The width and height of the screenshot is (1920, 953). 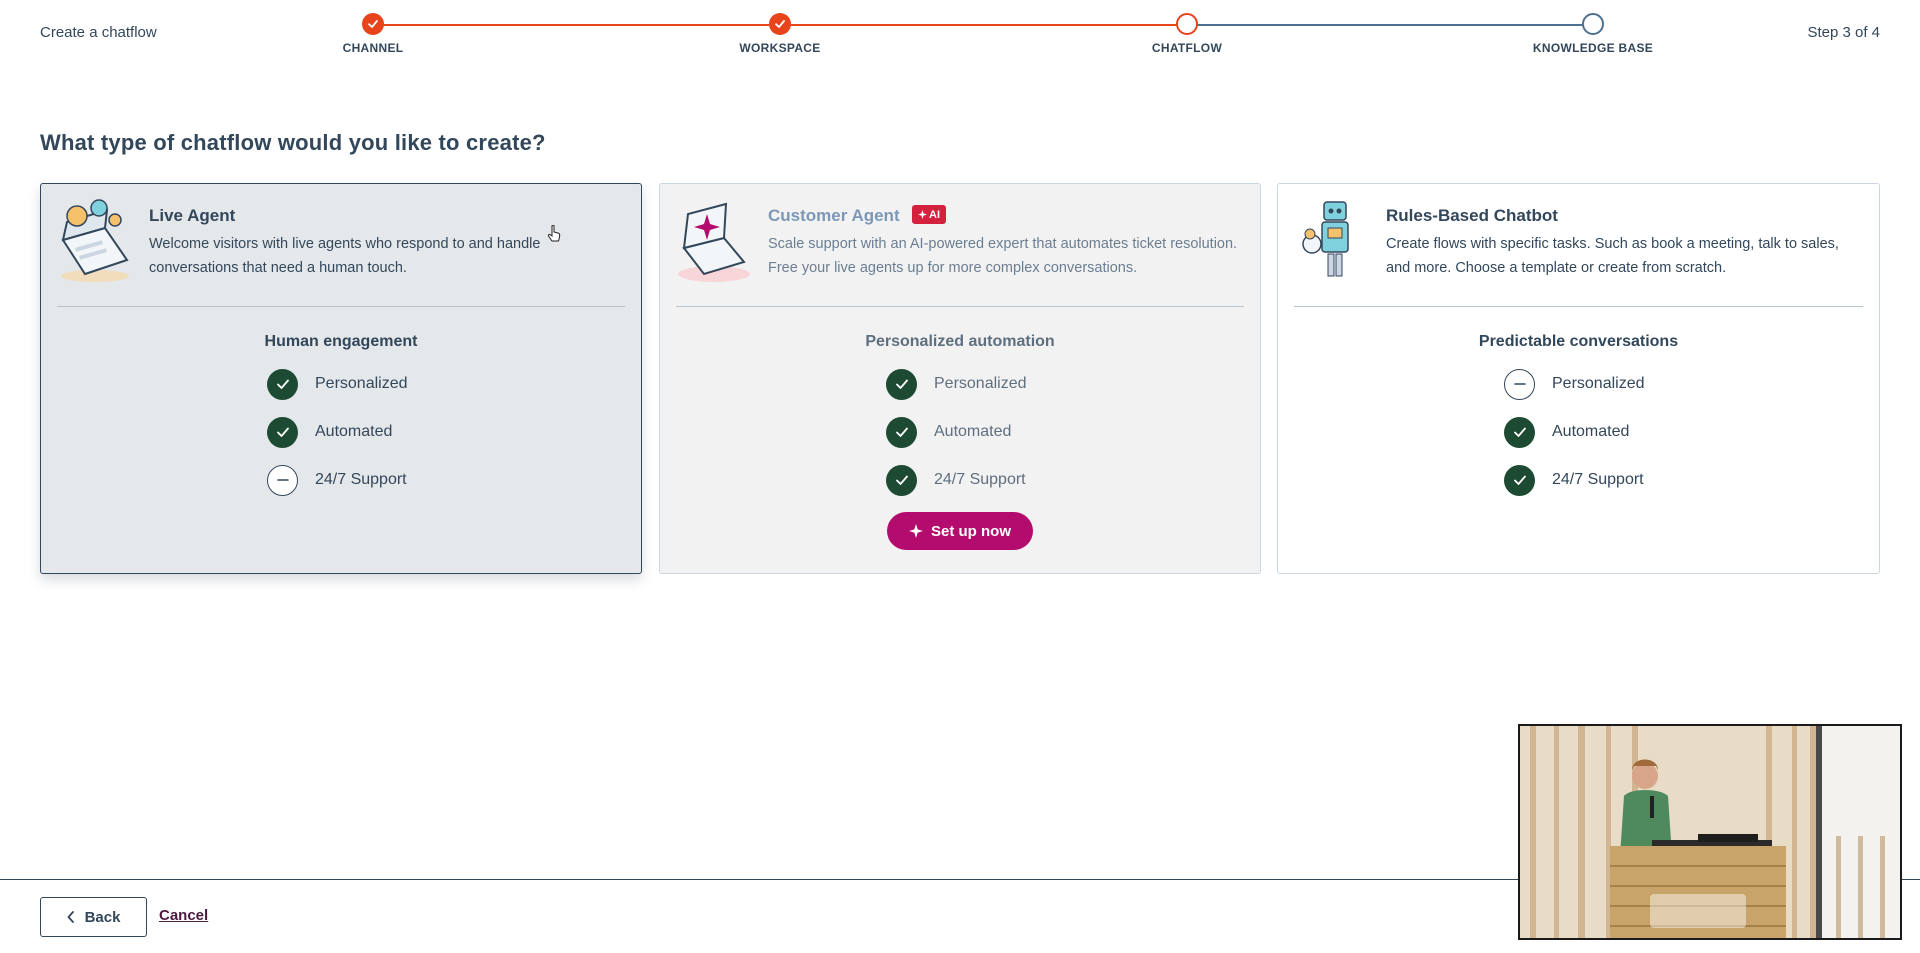 I want to click on step-label: WORKSPACE, so click(x=780, y=48).